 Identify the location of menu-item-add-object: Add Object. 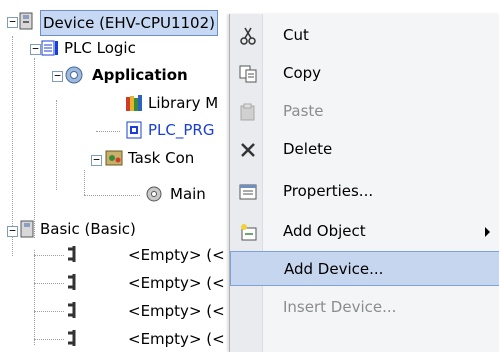
(364, 231).